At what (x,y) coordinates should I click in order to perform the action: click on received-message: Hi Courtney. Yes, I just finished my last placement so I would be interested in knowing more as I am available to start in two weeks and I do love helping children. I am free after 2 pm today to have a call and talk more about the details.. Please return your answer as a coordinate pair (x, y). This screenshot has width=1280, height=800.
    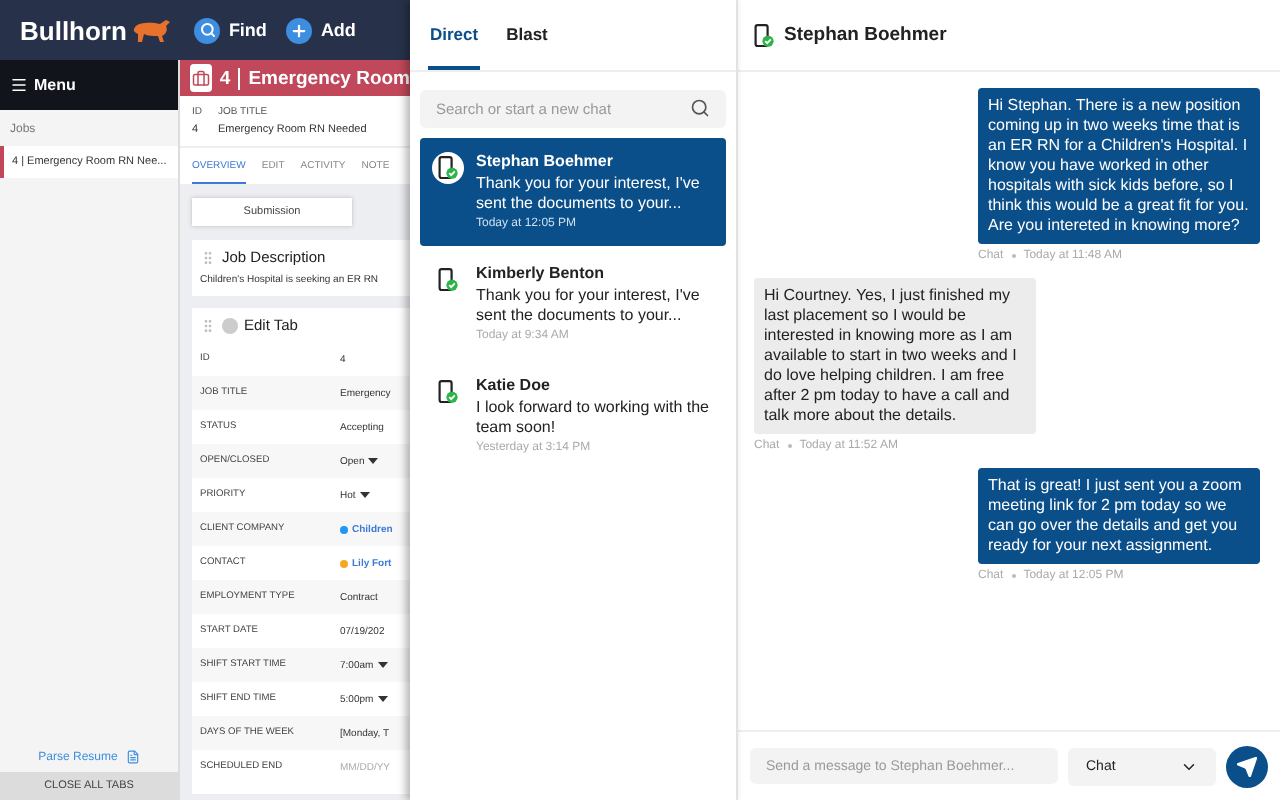
    Looking at the image, I should click on (895, 356).